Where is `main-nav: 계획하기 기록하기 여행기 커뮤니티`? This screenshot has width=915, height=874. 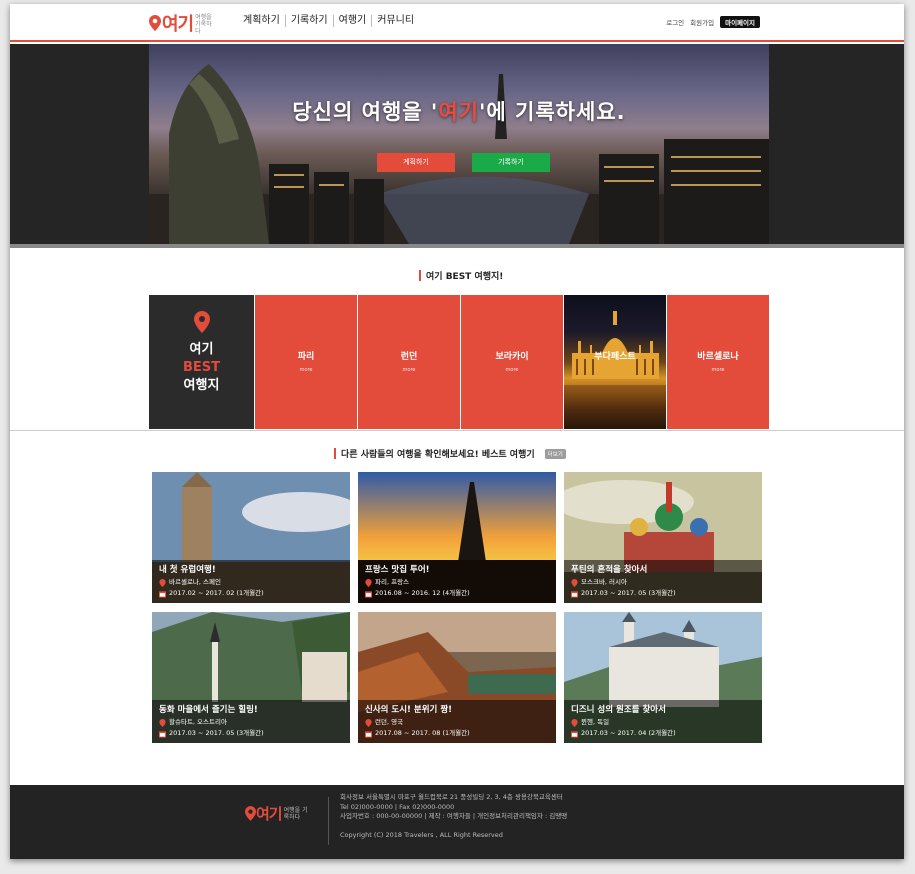 main-nav: 계획하기 기록하기 여행기 커뮤니티 is located at coordinates (331, 21).